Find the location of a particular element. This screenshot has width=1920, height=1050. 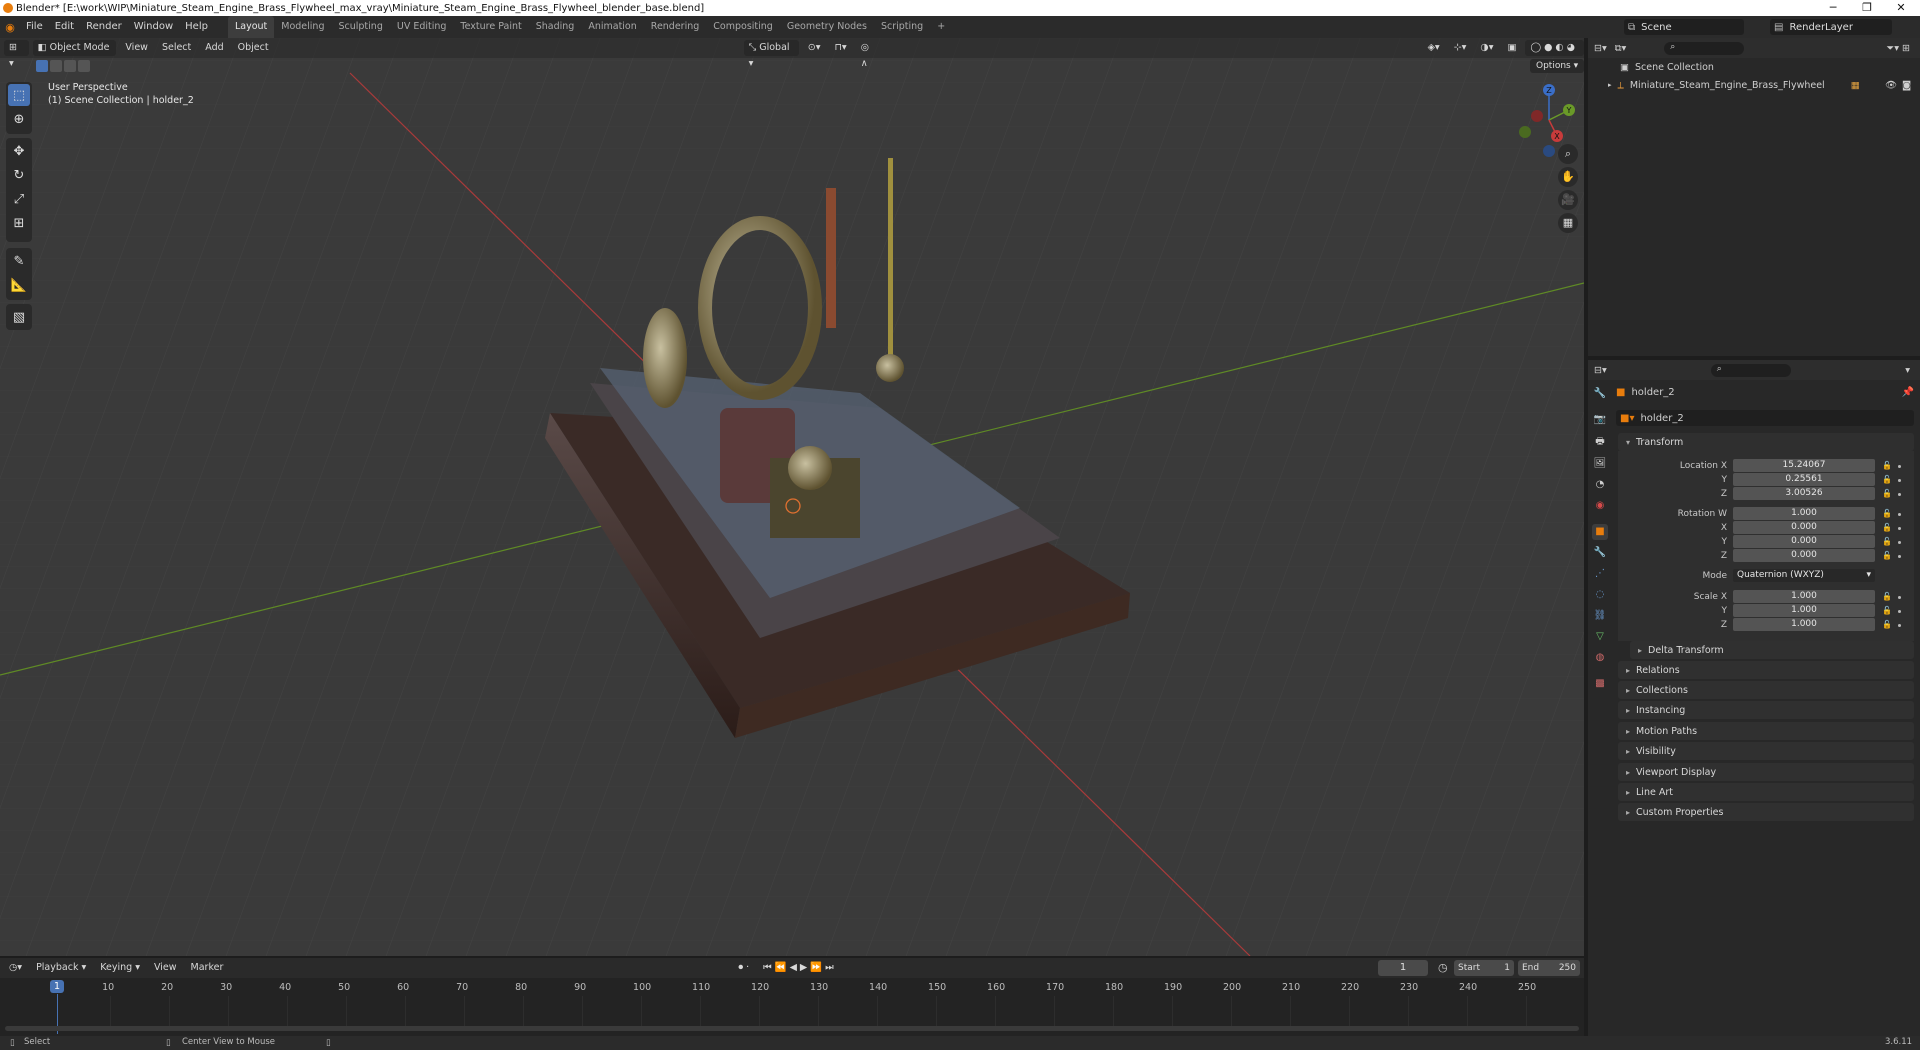

constraints-tab-icon: ⛓ is located at coordinates (1600, 616).